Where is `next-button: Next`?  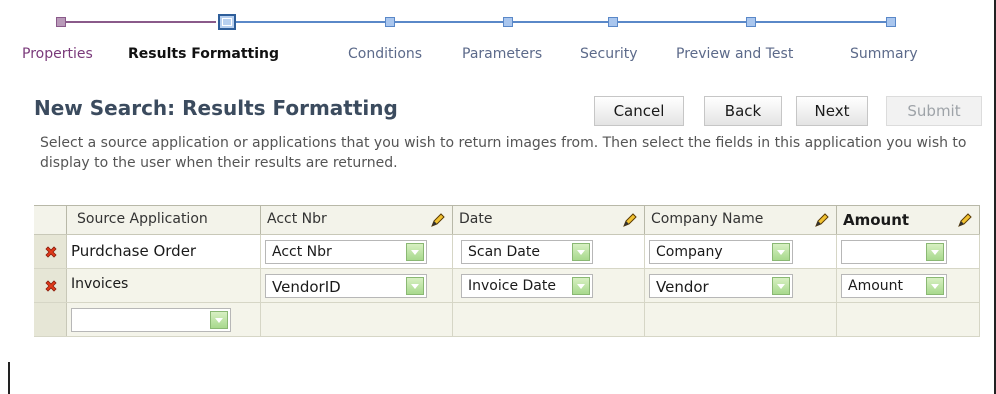 next-button: Next is located at coordinates (832, 111).